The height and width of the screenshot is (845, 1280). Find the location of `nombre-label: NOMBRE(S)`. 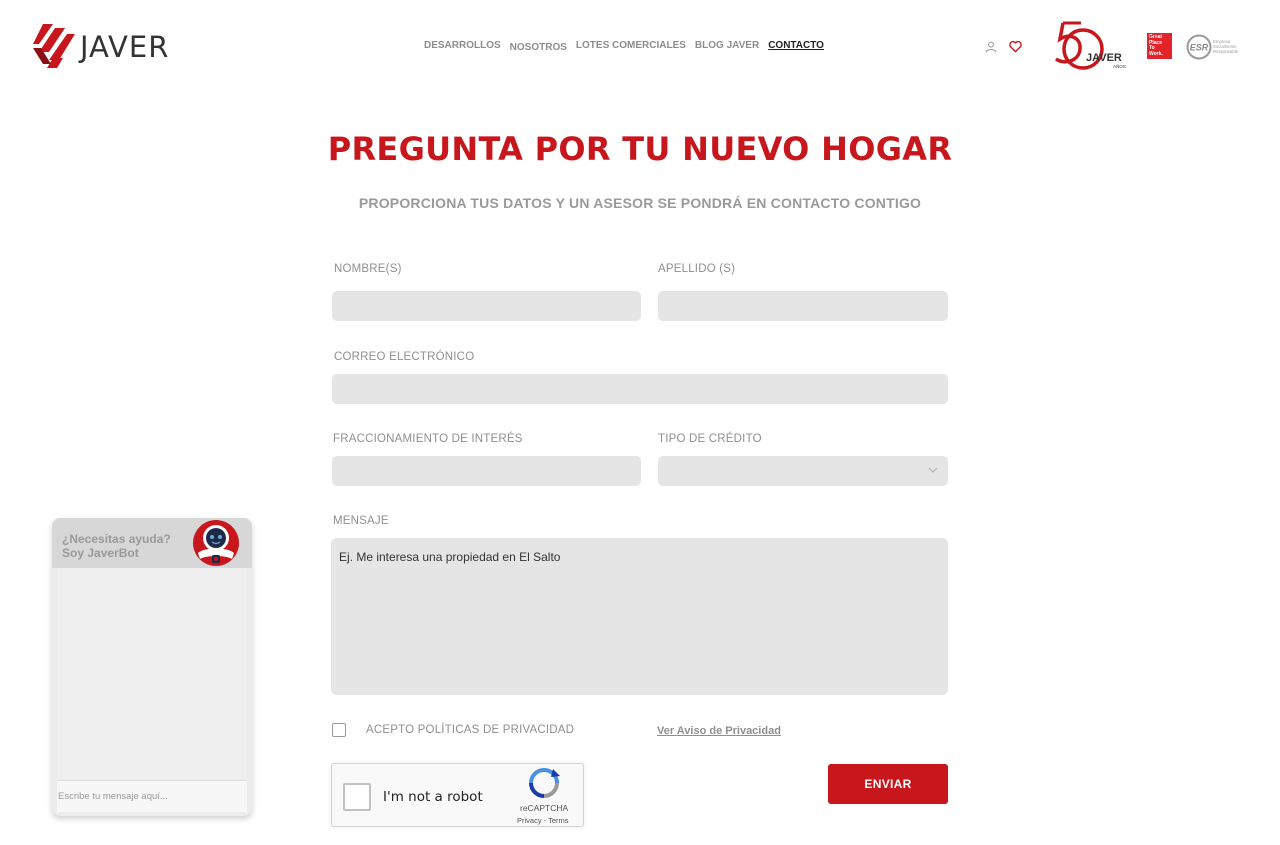

nombre-label: NOMBRE(S) is located at coordinates (368, 269).